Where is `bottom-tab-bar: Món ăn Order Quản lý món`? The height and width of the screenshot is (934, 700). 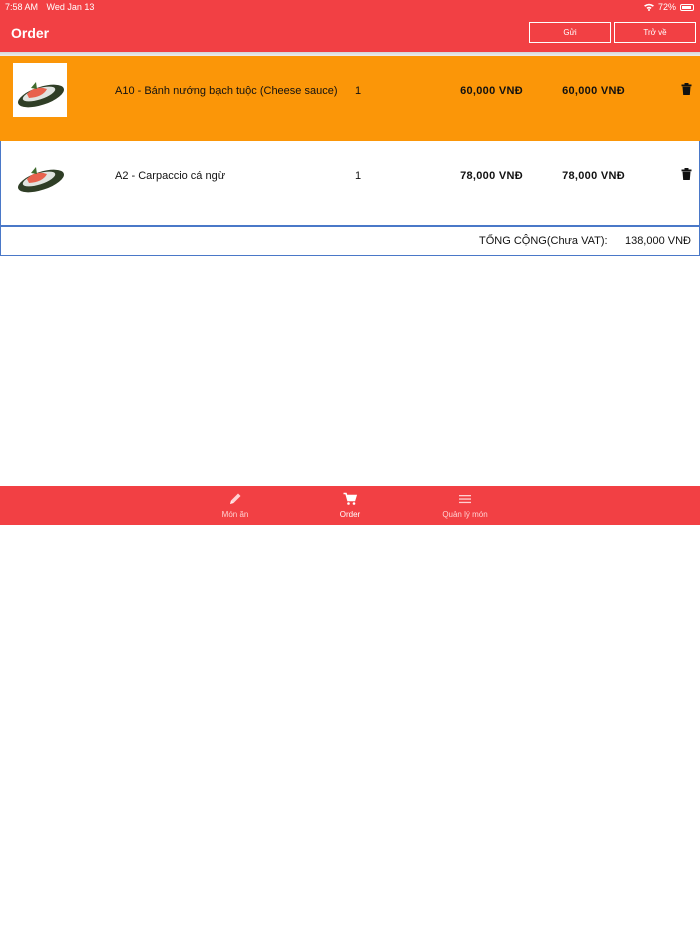
bottom-tab-bar: Món ăn Order Quản lý món is located at coordinates (350, 505).